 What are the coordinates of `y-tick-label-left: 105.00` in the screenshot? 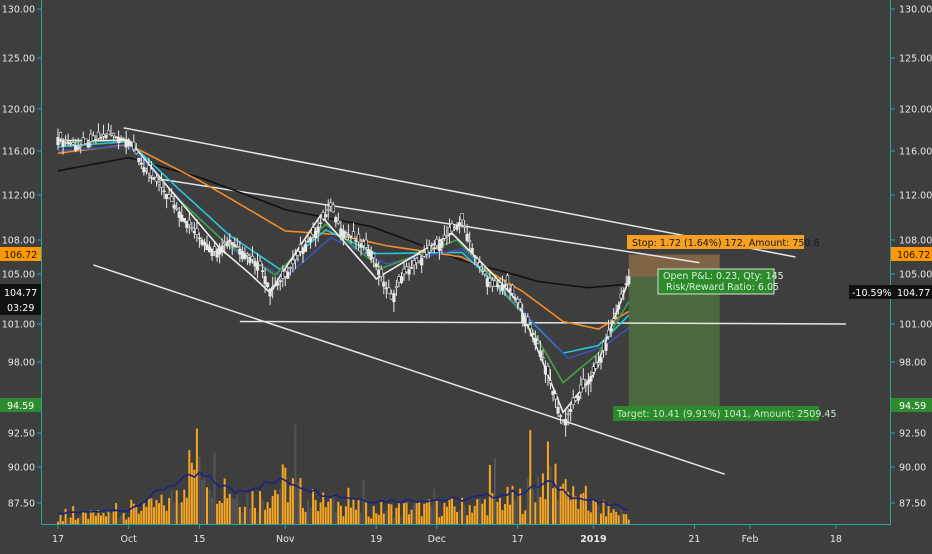 It's located at (18, 275).